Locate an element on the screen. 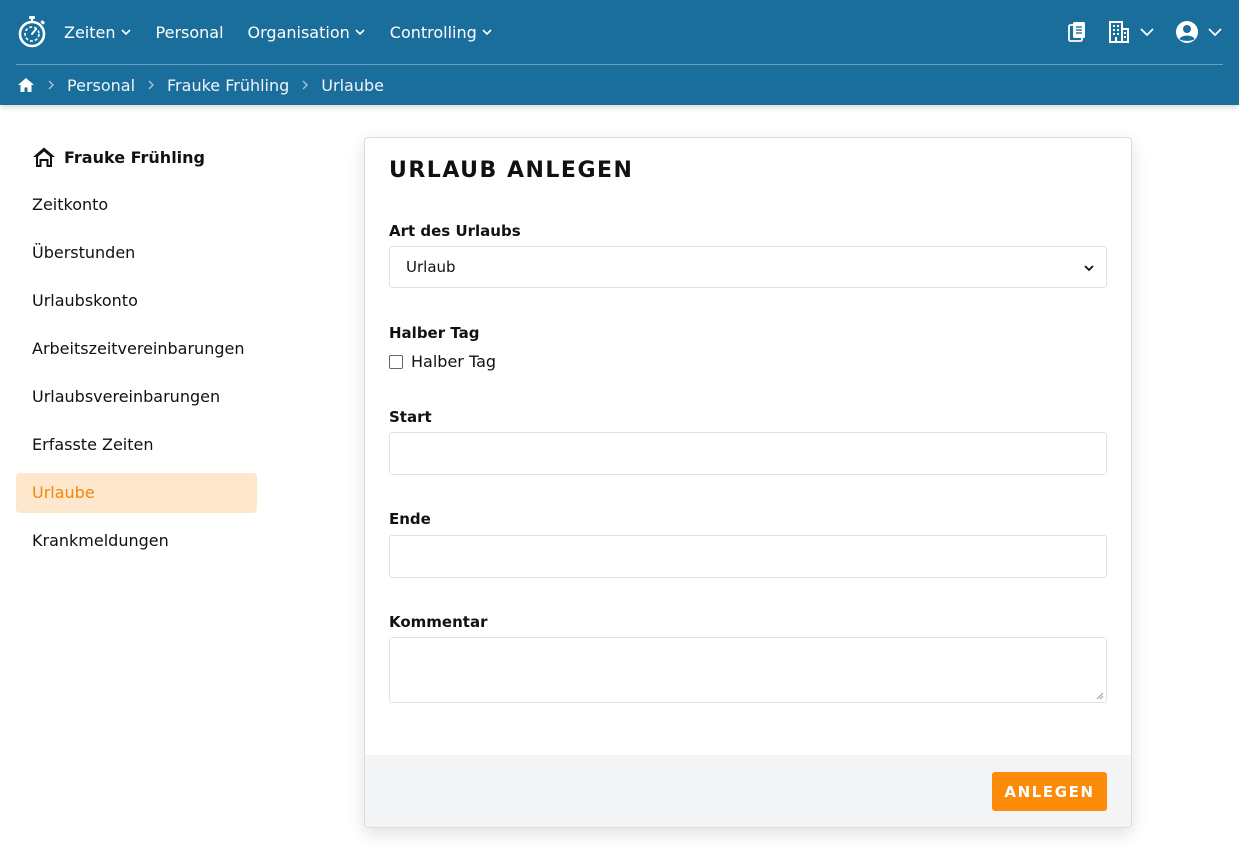 This screenshot has width=1239, height=868. comment-textarea is located at coordinates (748, 670).